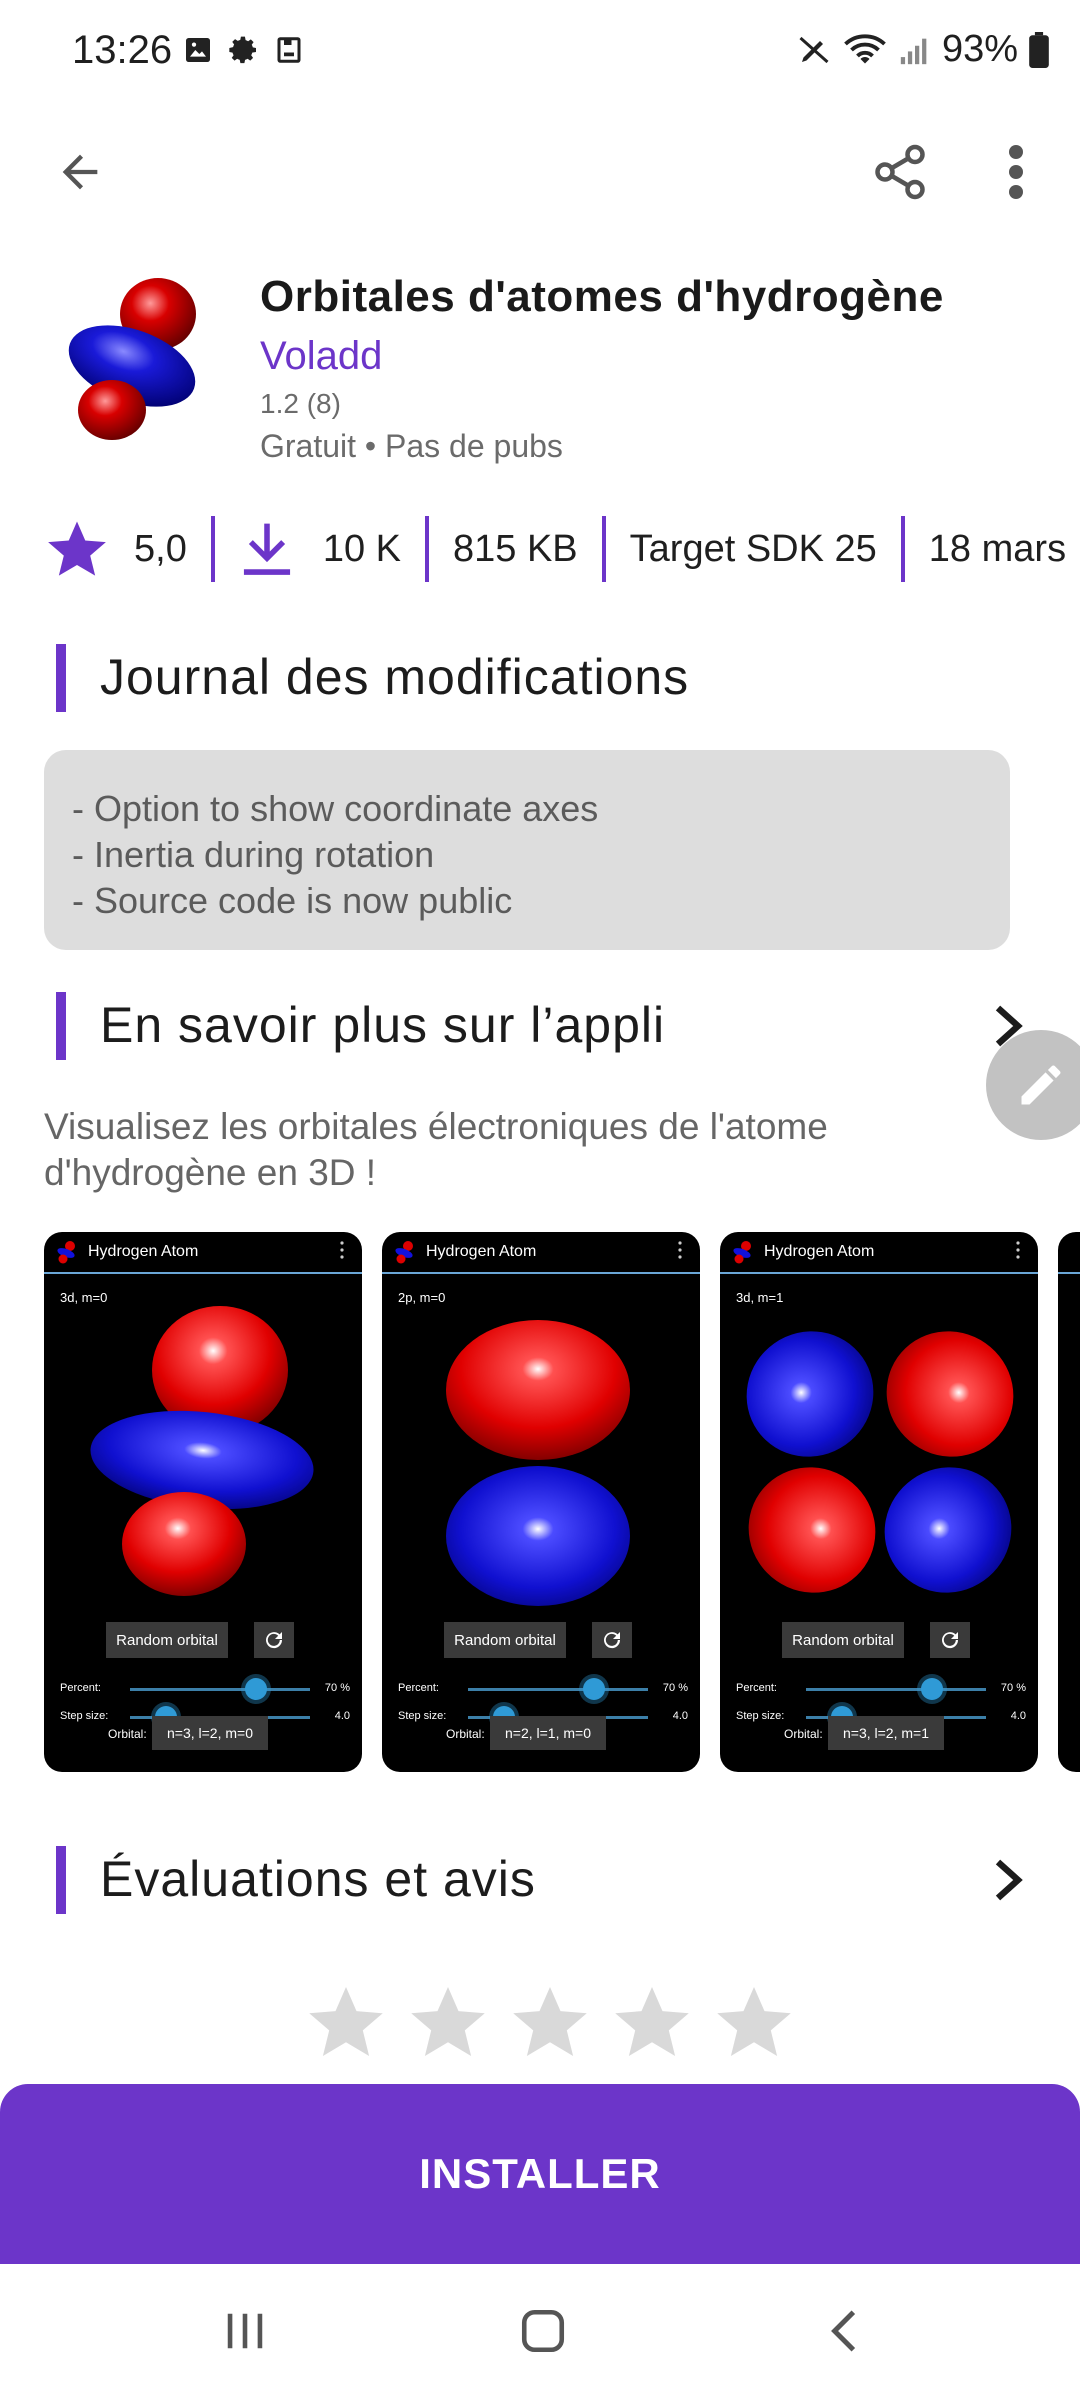 The height and width of the screenshot is (2400, 1080). I want to click on home-icon, so click(543, 2331).